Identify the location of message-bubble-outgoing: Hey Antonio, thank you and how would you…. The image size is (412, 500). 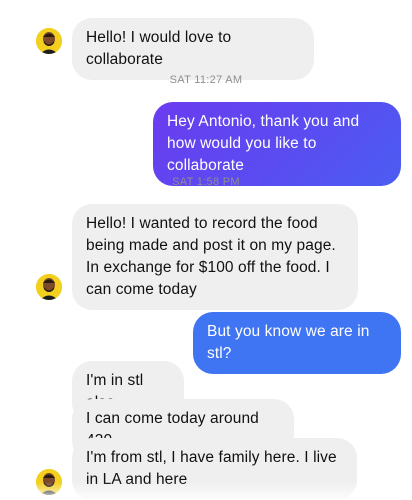
(277, 144).